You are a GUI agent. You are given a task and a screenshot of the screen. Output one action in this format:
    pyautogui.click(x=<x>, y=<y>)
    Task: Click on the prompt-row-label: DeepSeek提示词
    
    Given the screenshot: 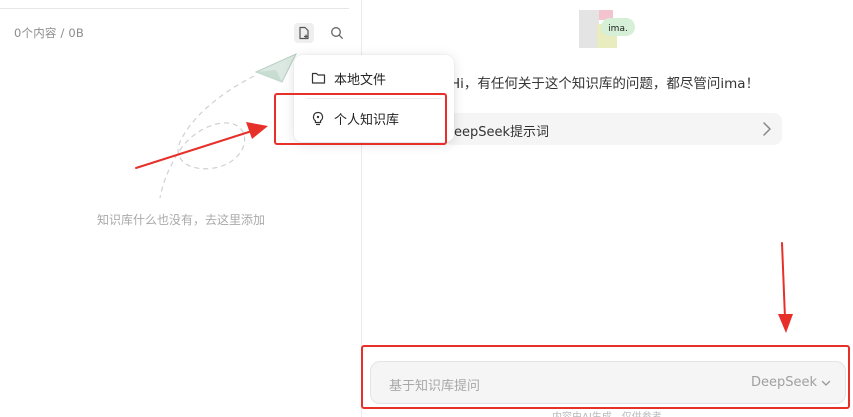 What is the action you would take?
    pyautogui.click(x=497, y=132)
    